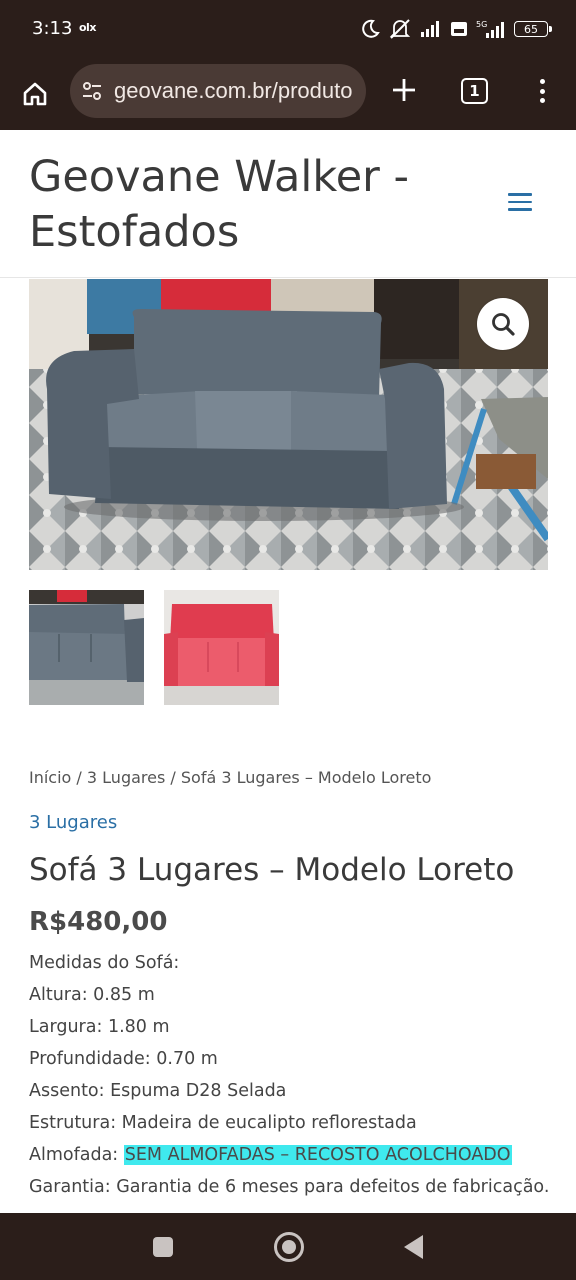  I want to click on gray-sofa-thumbnail, so click(86, 647).